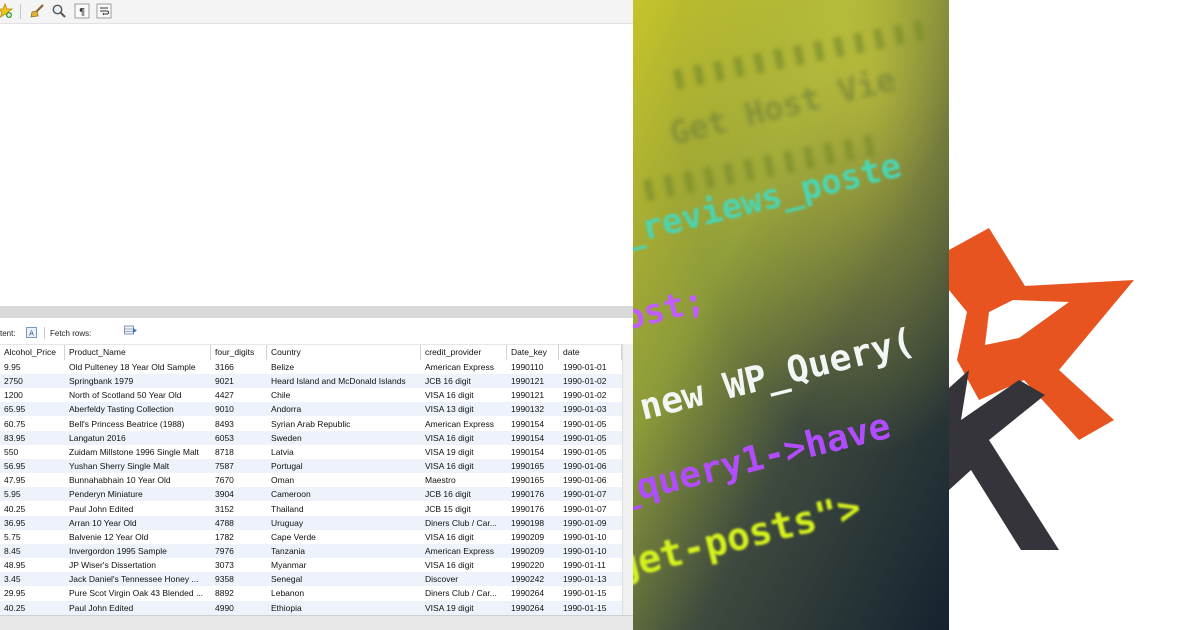 This screenshot has height=630, width=1200. I want to click on table-cell: 40.25, so click(32, 608).